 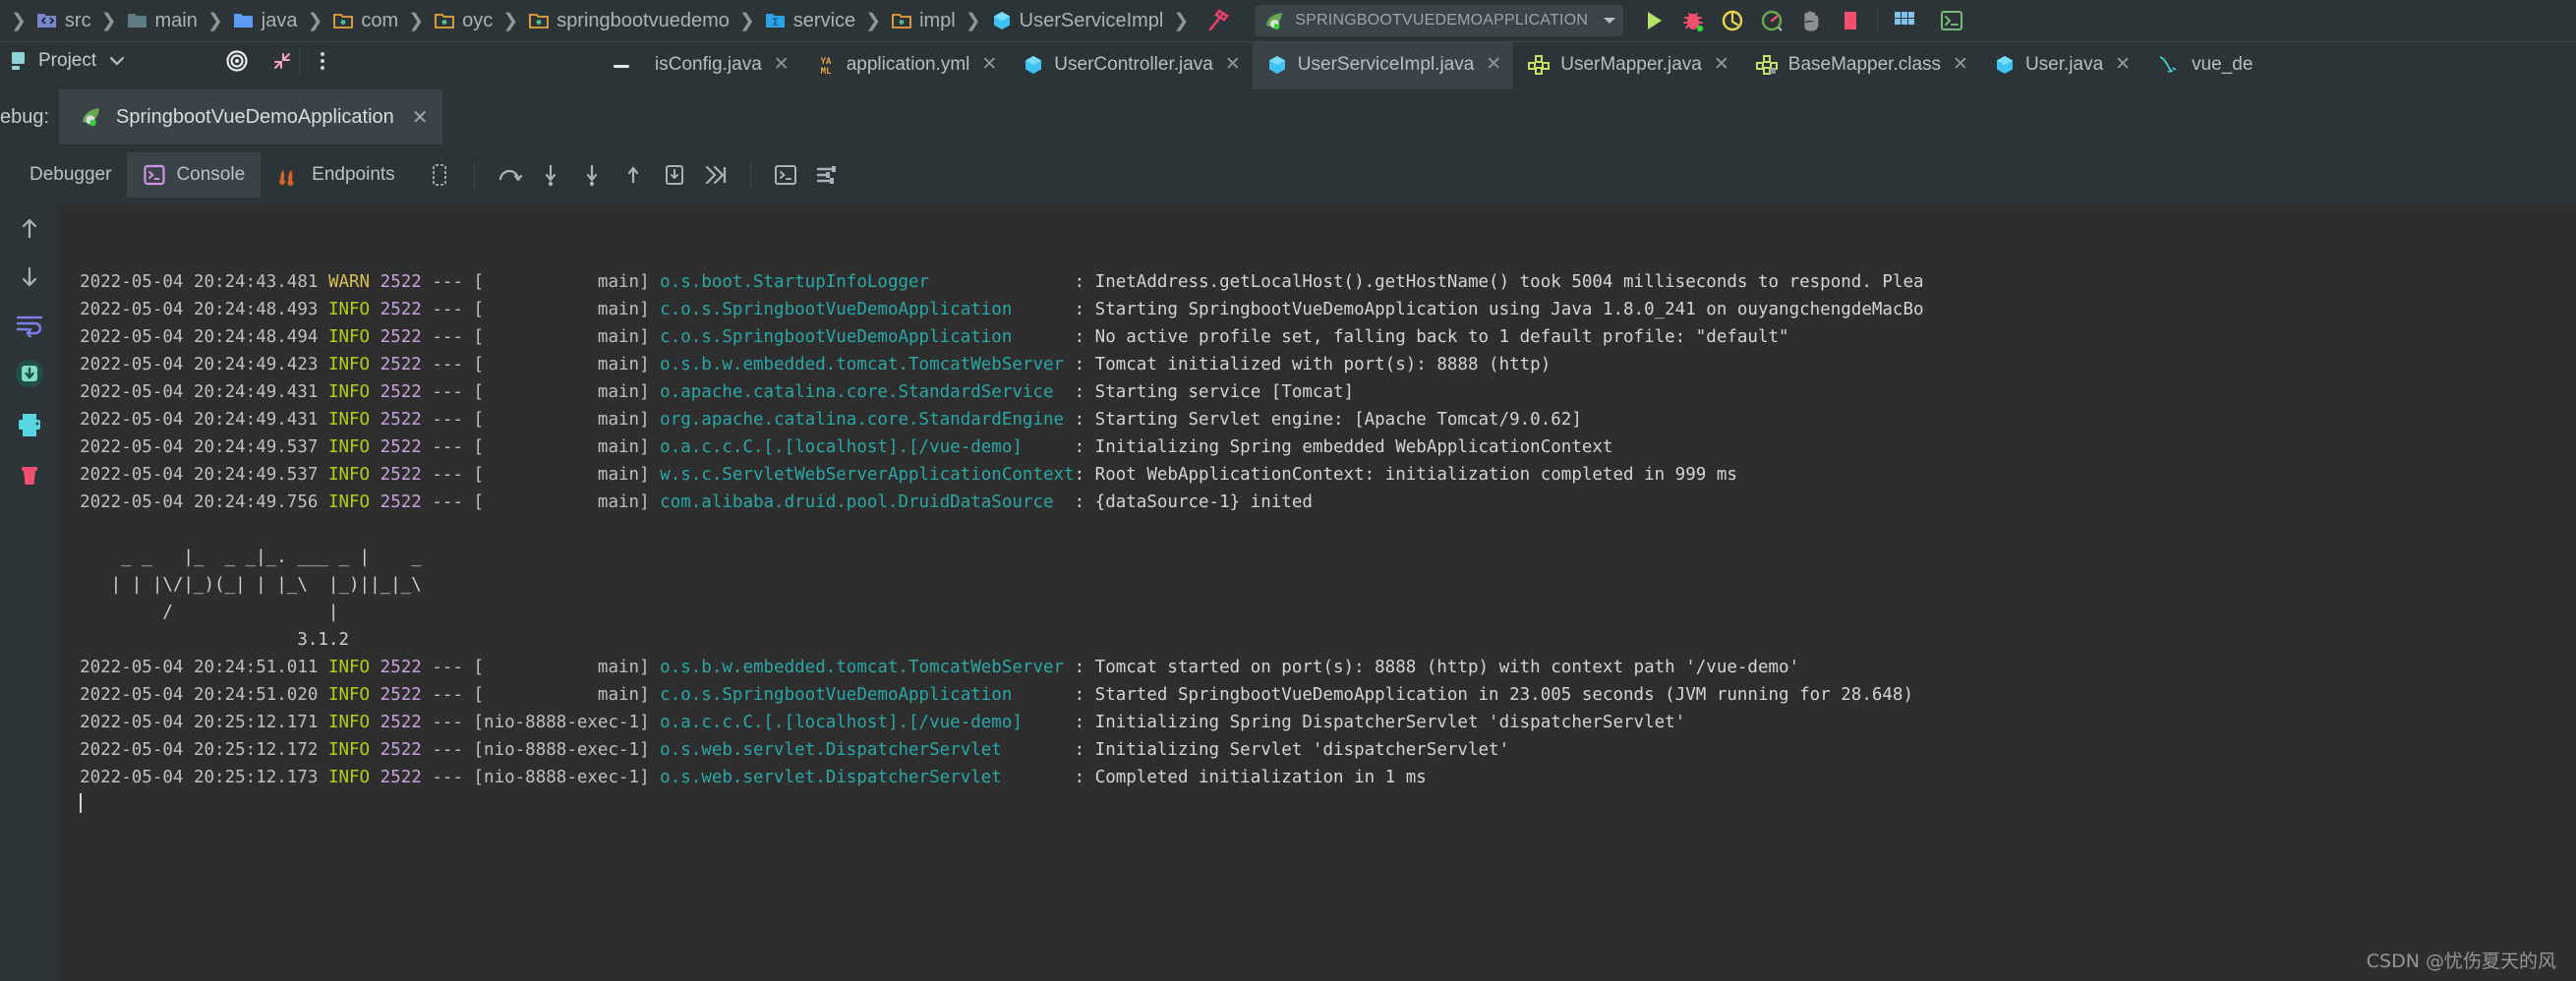 What do you see at coordinates (365, 21) in the screenshot?
I see `breadcrumb-item-com: com` at bounding box center [365, 21].